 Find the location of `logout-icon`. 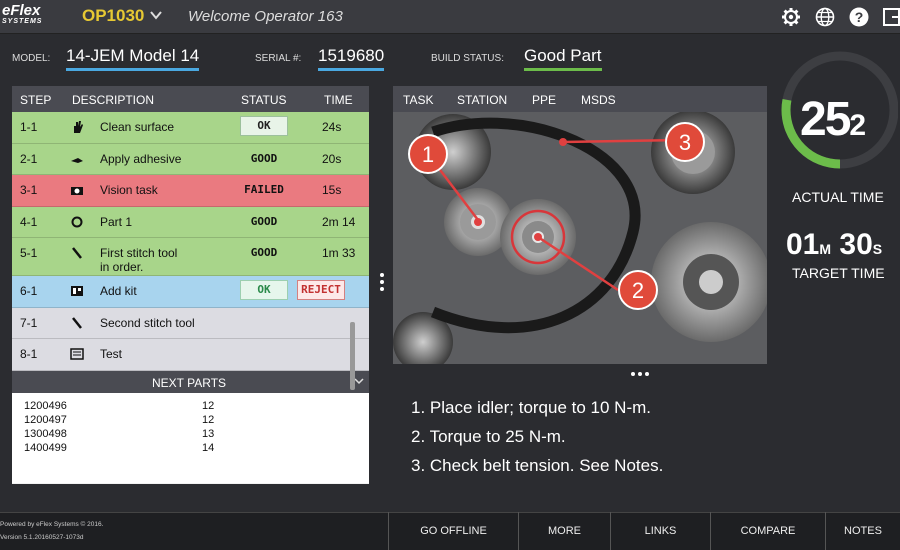

logout-icon is located at coordinates (891, 17).